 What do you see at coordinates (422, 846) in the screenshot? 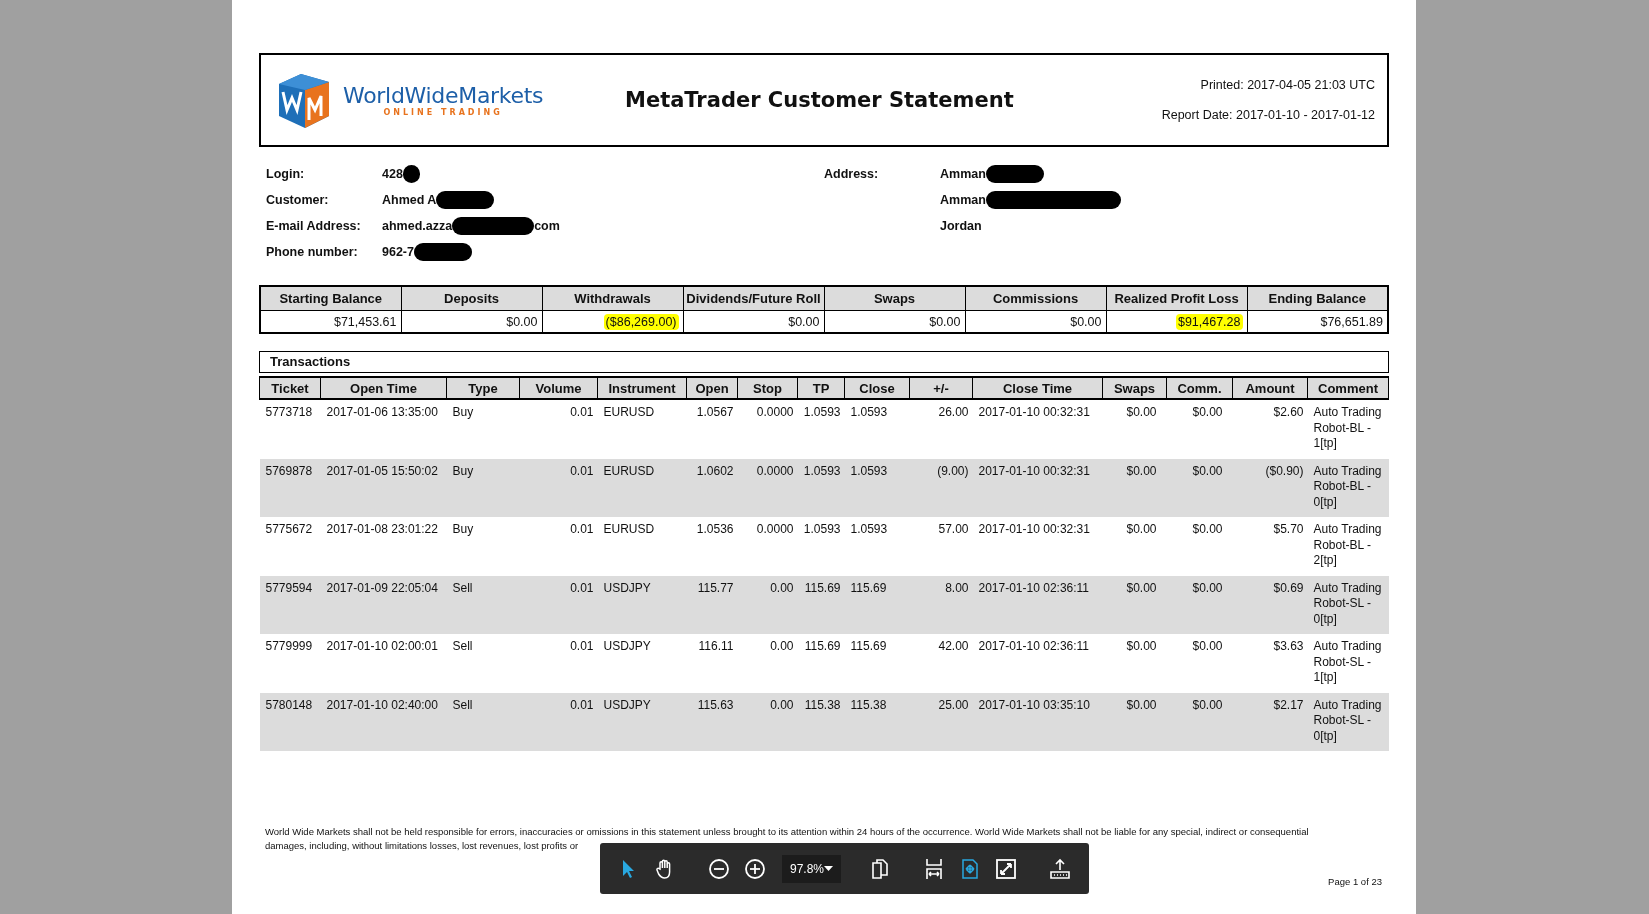
I see `disclaimer-text: damages, including, without limitations losses, lost revenues, lost profits or` at bounding box center [422, 846].